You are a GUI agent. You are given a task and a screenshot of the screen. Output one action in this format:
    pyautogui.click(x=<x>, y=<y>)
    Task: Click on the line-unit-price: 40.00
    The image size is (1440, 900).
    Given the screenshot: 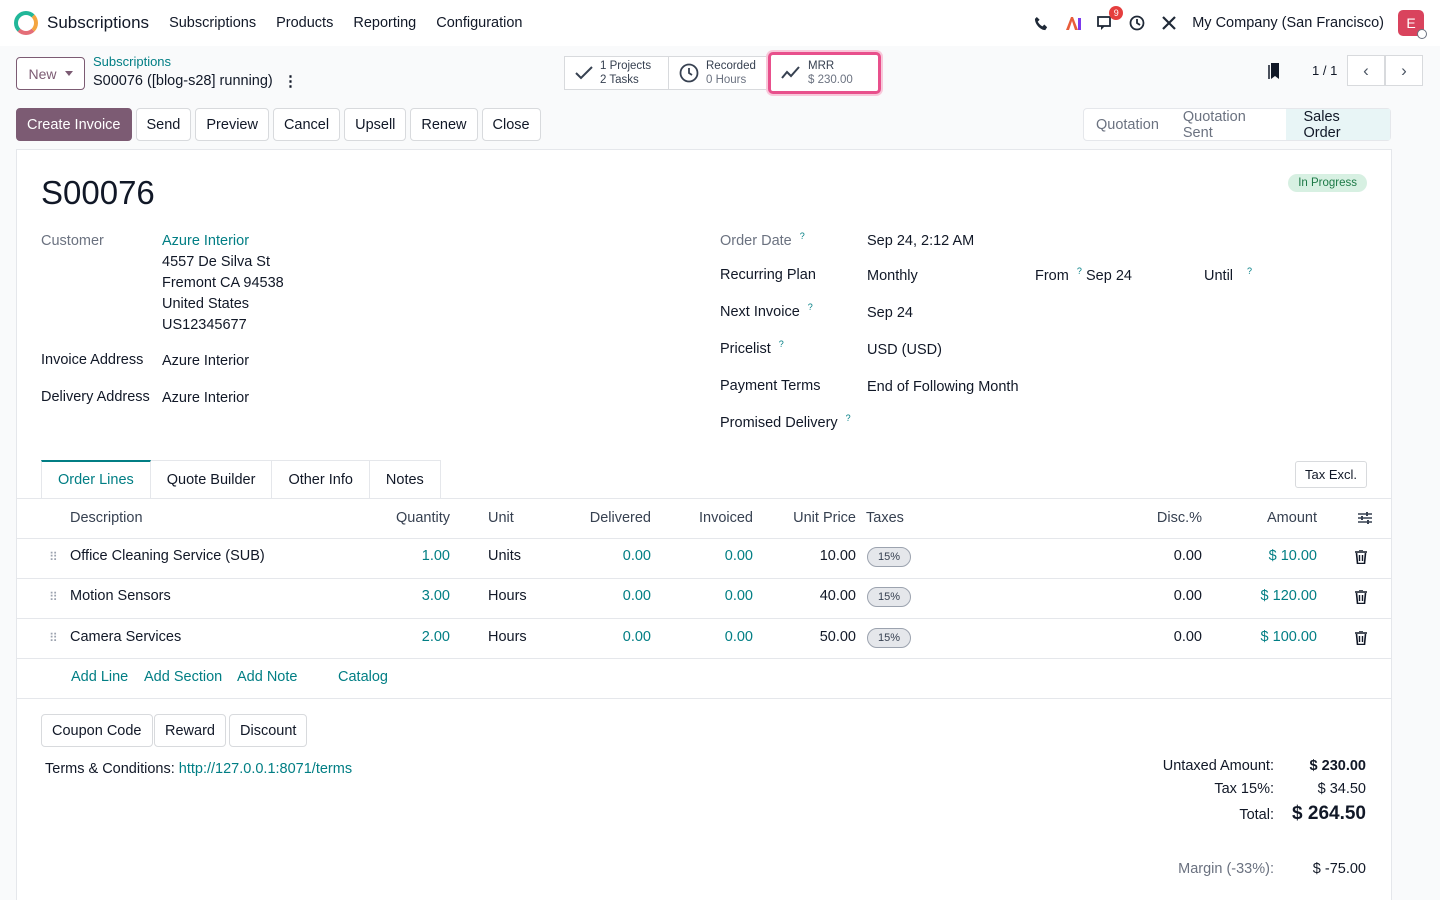 What is the action you would take?
    pyautogui.click(x=806, y=596)
    